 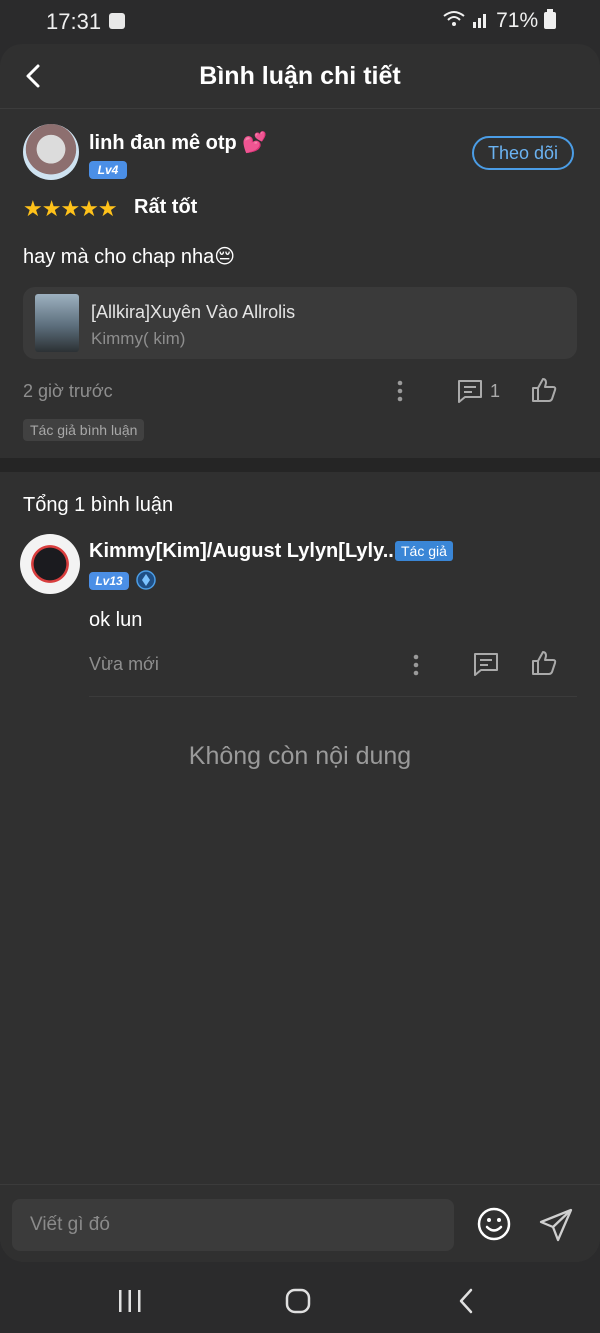 I want to click on book-author: Kimmy( kim), so click(x=138, y=338).